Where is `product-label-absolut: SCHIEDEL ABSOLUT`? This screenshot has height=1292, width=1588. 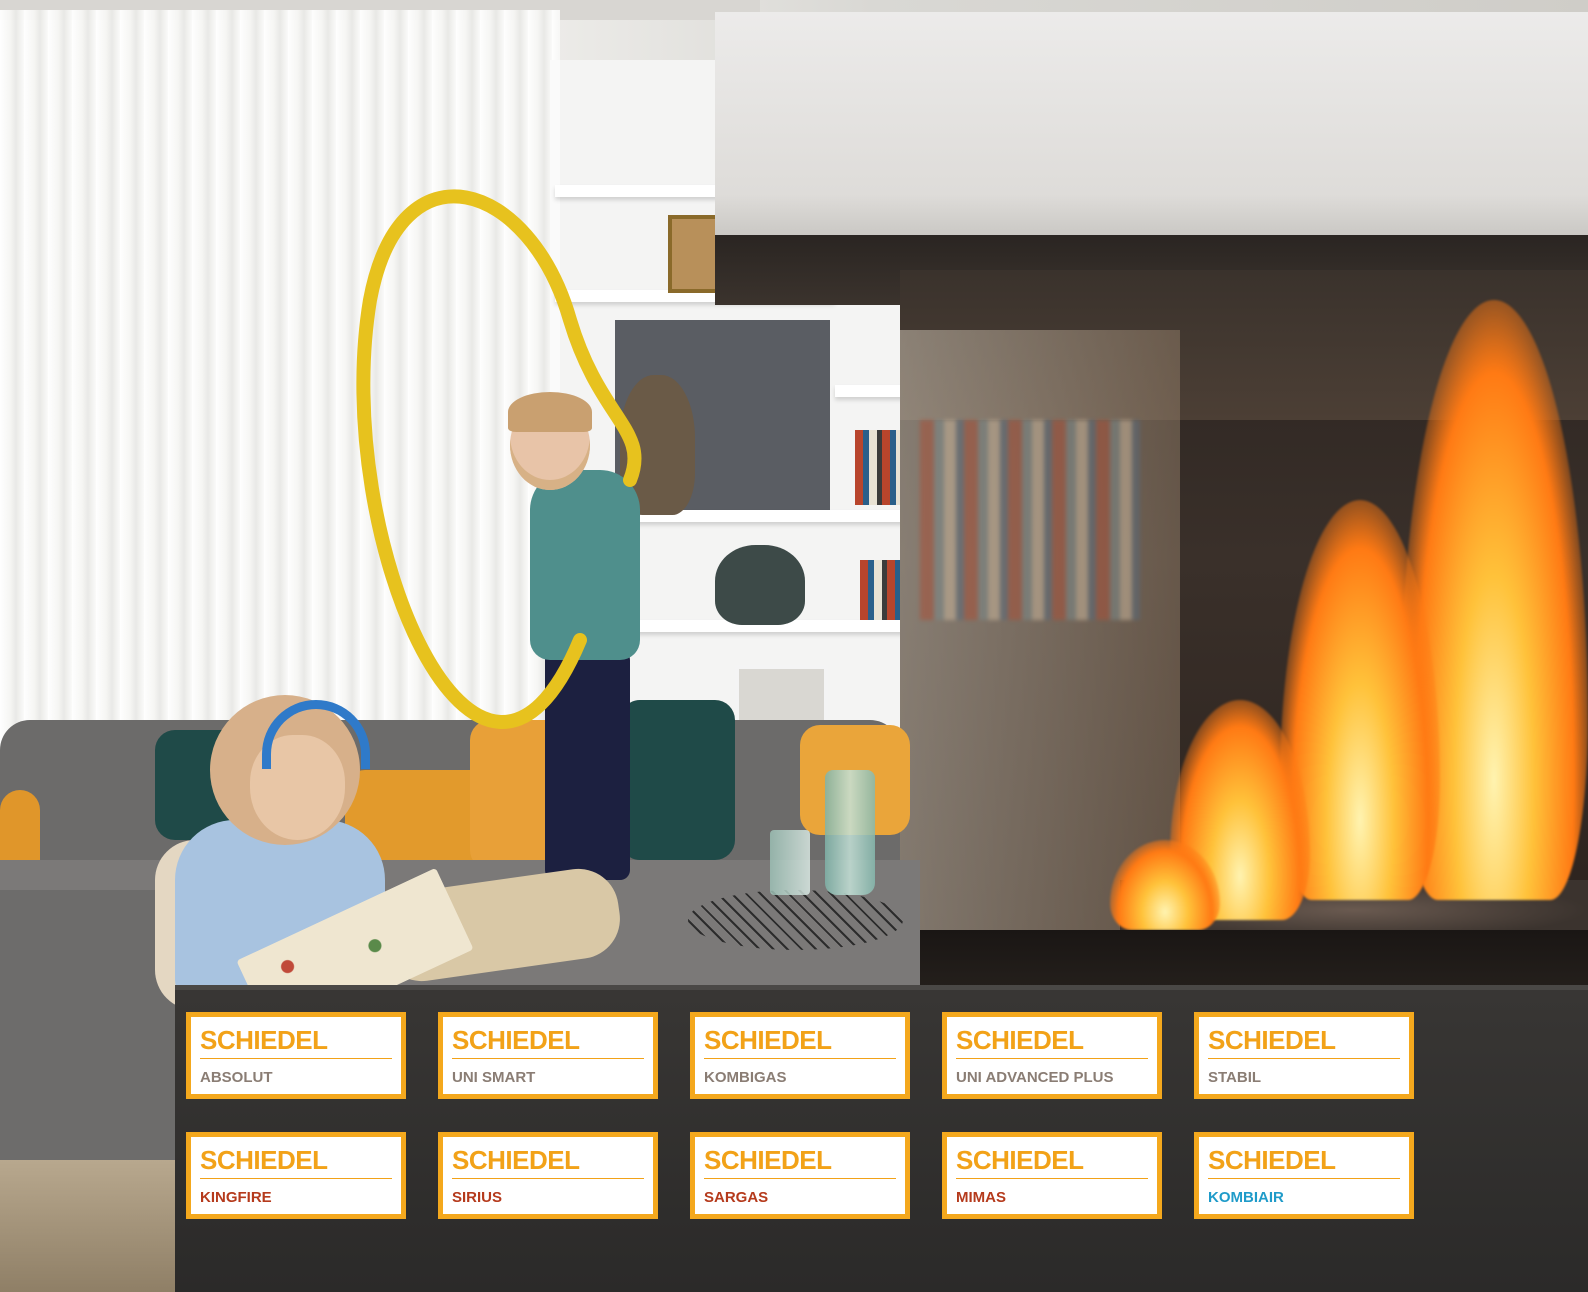
product-label-absolut: SCHIEDEL ABSOLUT is located at coordinates (296, 1055).